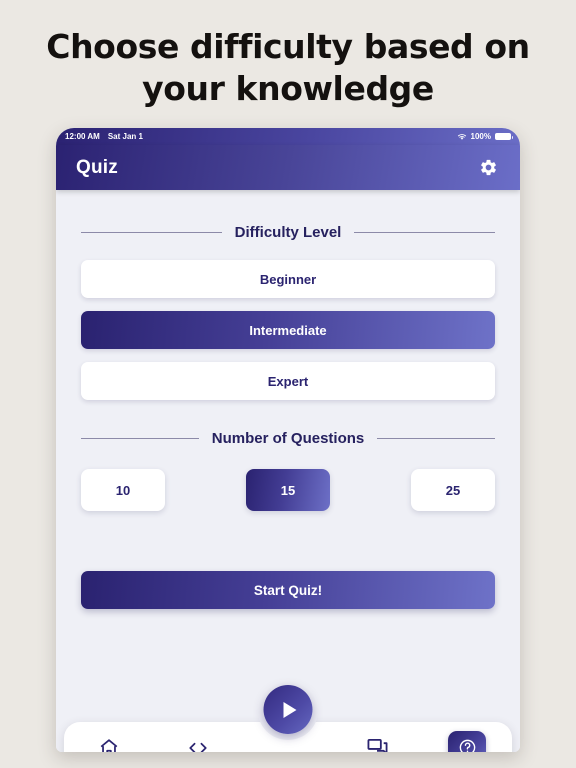 This screenshot has width=576, height=768. What do you see at coordinates (488, 168) in the screenshot?
I see `gear-icon` at bounding box center [488, 168].